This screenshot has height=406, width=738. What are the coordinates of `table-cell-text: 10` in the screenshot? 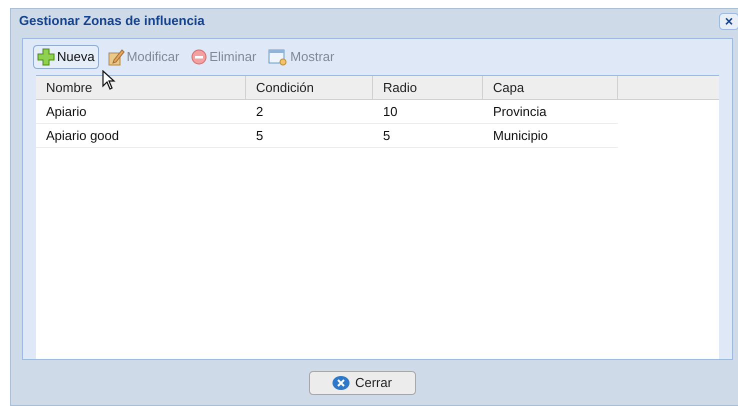 It's located at (390, 111).